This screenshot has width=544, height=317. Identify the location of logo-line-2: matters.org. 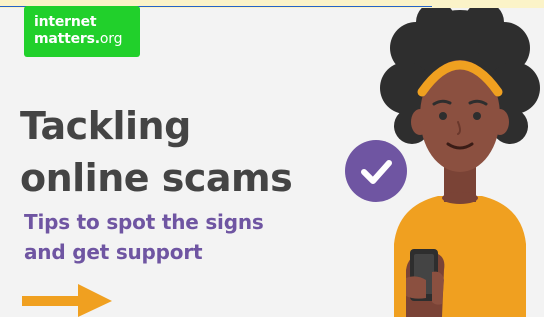
(78, 39).